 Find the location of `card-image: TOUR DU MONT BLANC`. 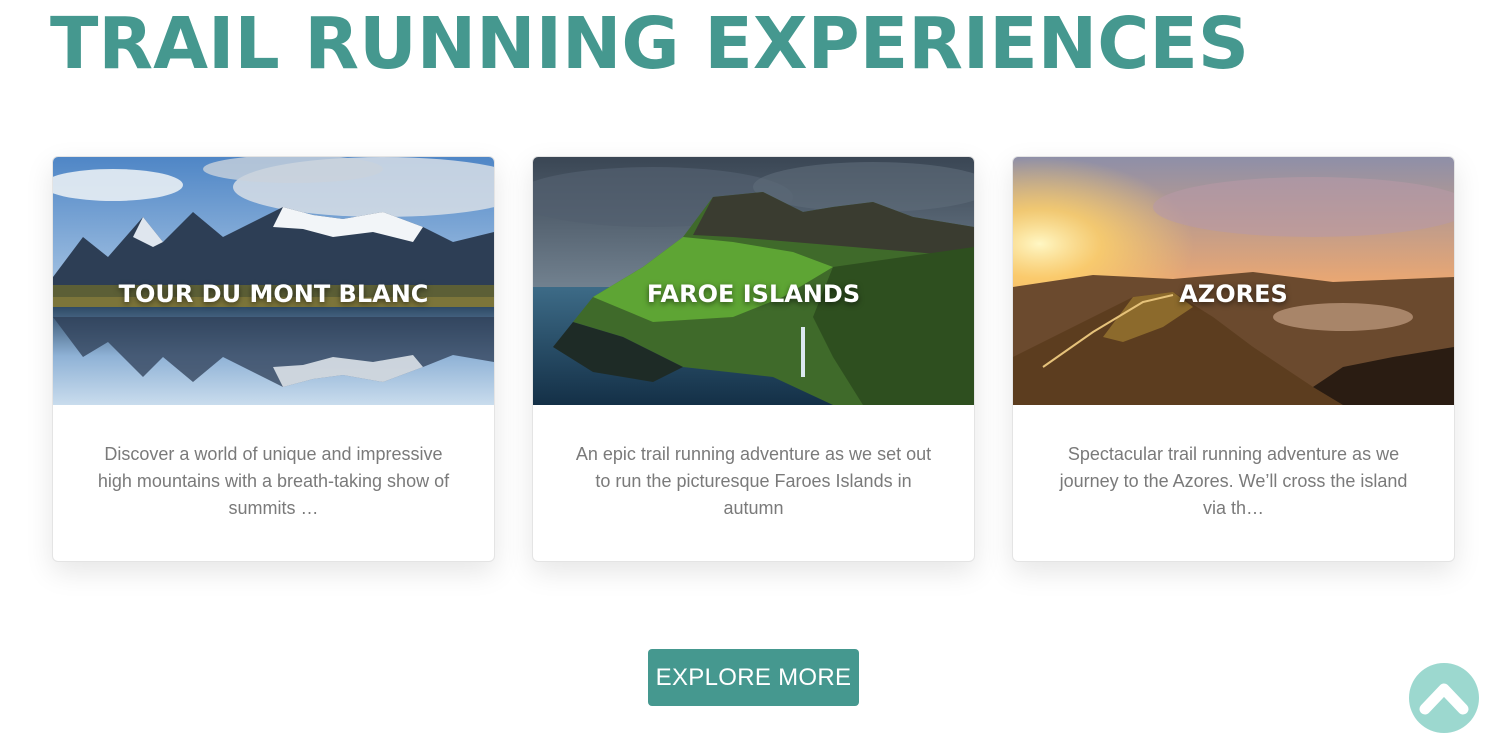

card-image: TOUR DU MONT BLANC is located at coordinates (273, 281).